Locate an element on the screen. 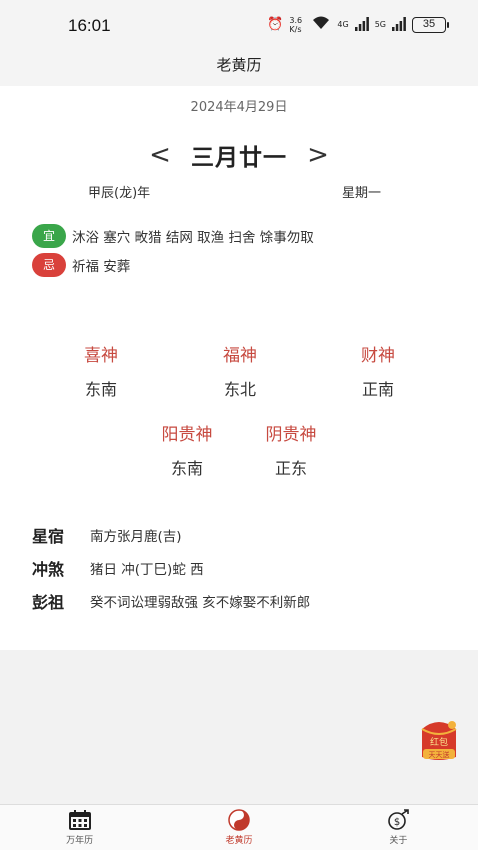  money-icon: $ is located at coordinates (399, 819).